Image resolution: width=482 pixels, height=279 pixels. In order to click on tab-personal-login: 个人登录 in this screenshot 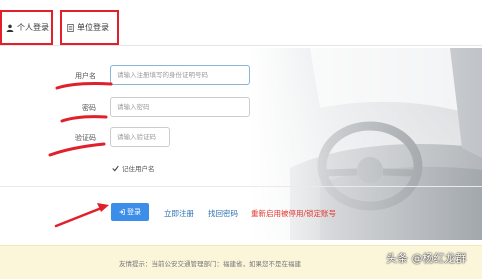, I will do `click(26, 27)`.